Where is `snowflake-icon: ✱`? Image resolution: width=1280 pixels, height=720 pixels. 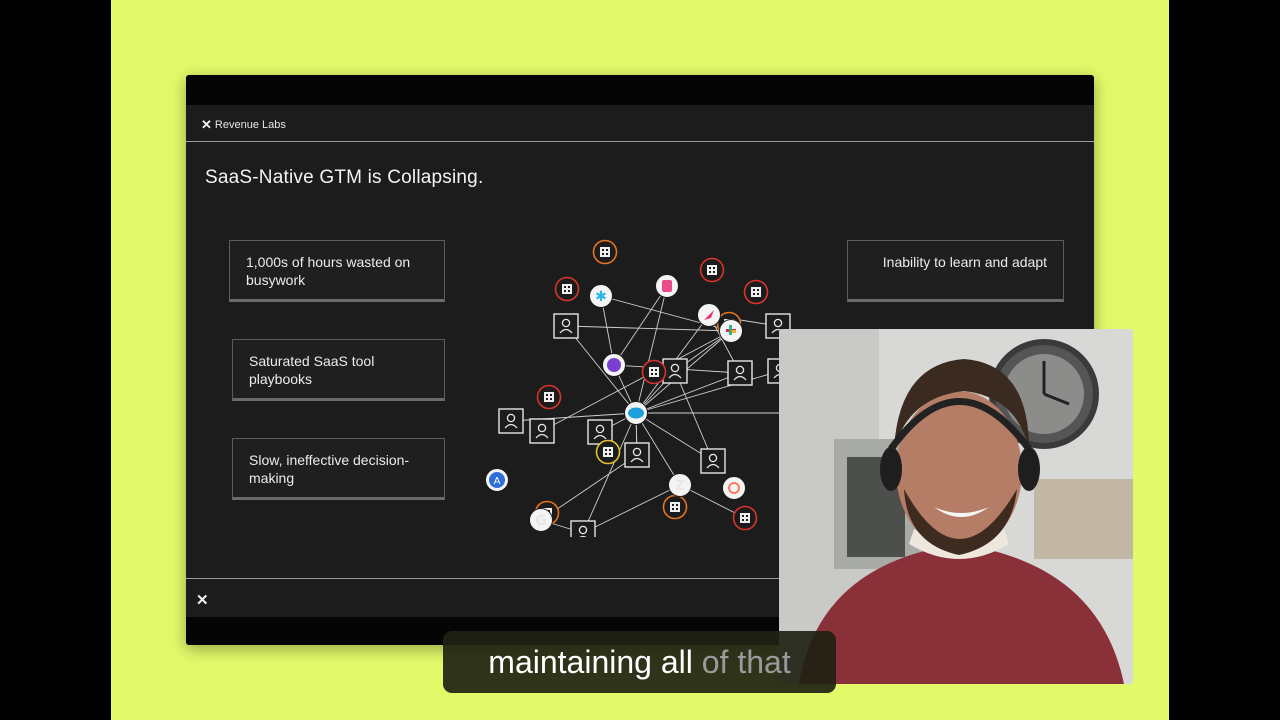
snowflake-icon: ✱ is located at coordinates (601, 296).